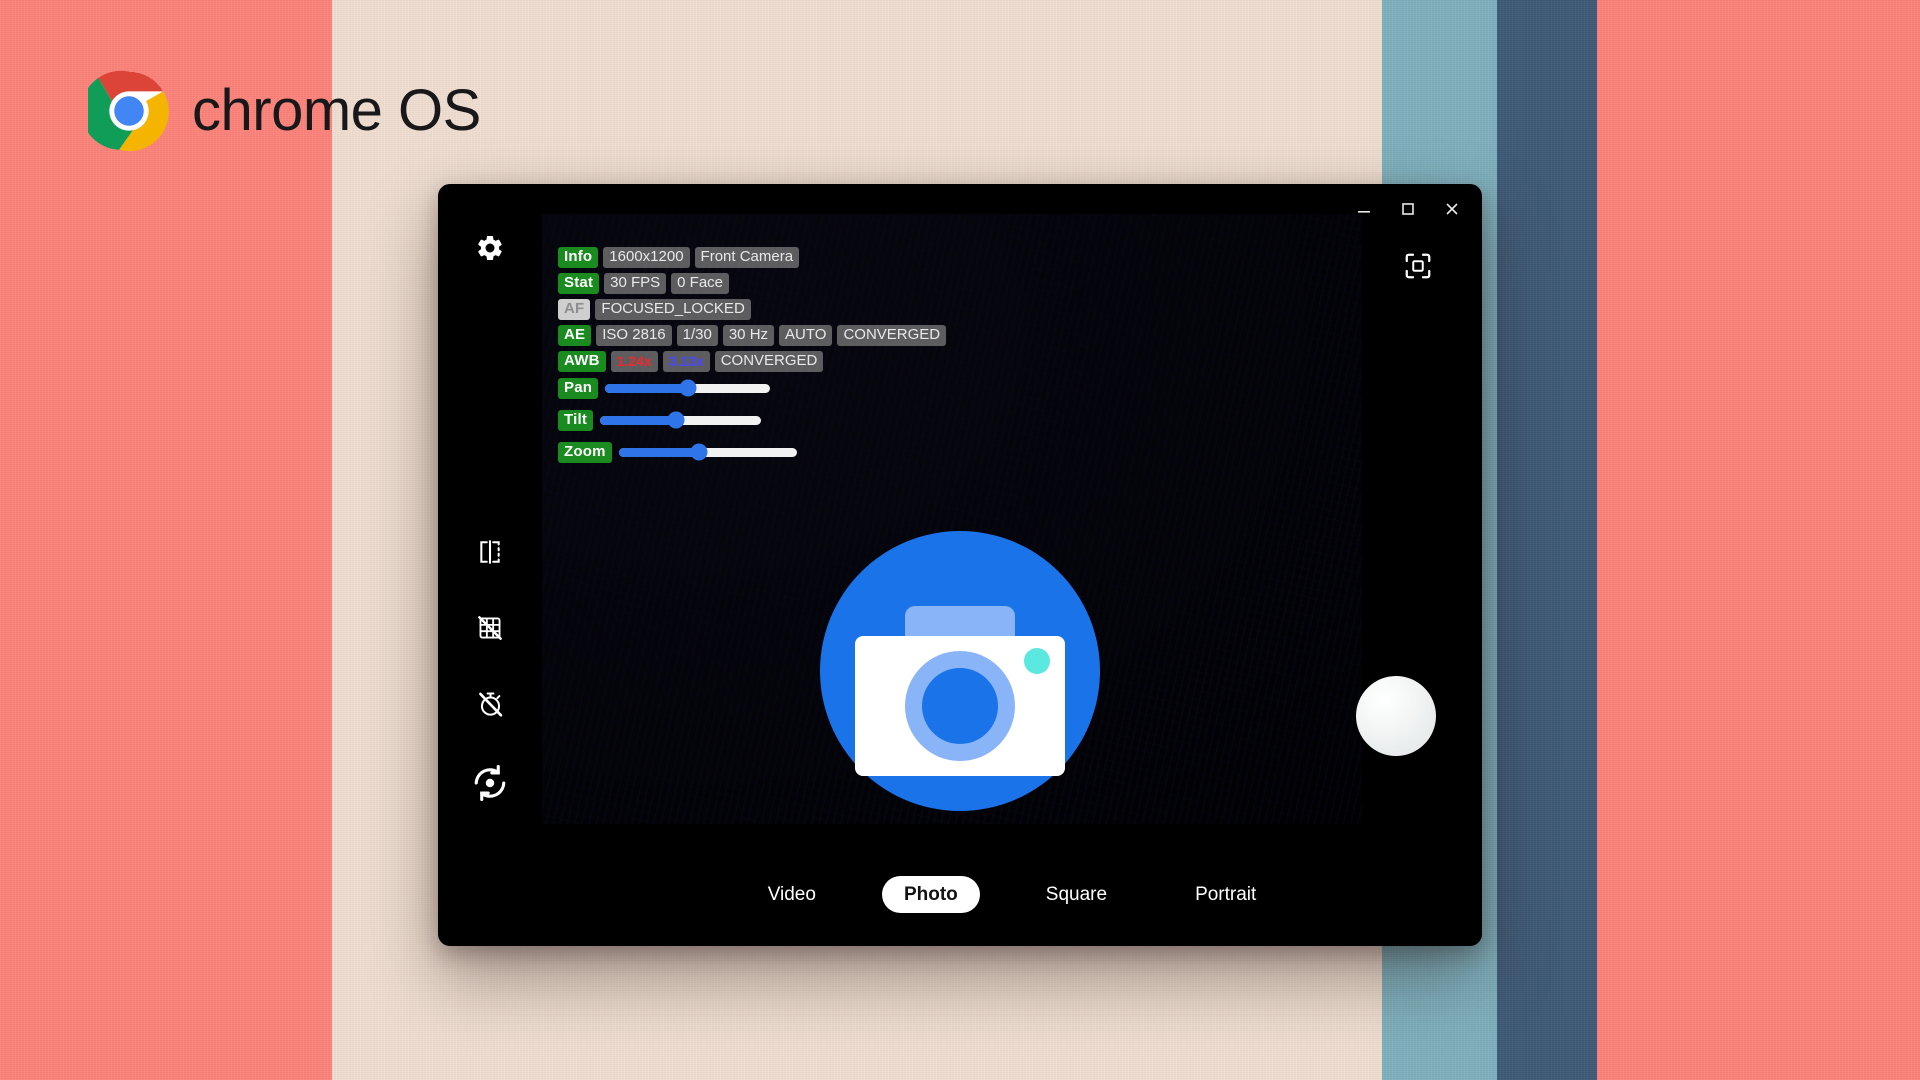 This screenshot has width=1920, height=1080. I want to click on grid-toggle-button, so click(490, 628).